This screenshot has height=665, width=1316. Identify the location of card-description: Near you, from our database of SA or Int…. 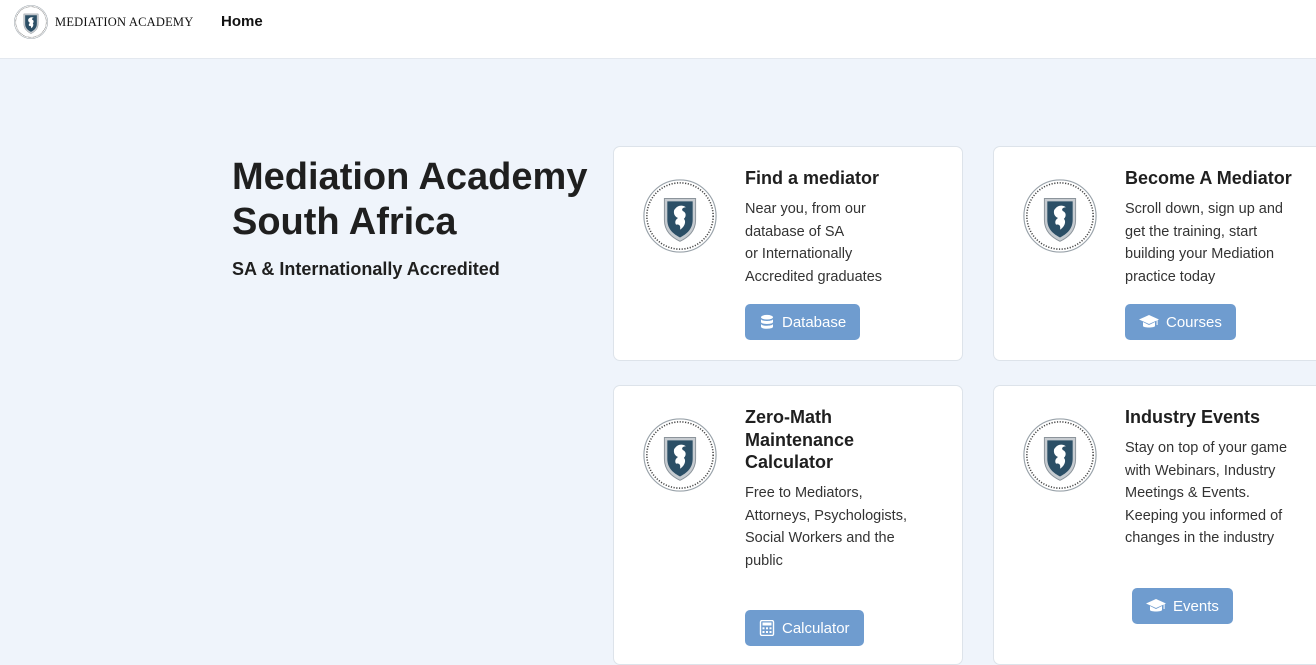
(814, 243).